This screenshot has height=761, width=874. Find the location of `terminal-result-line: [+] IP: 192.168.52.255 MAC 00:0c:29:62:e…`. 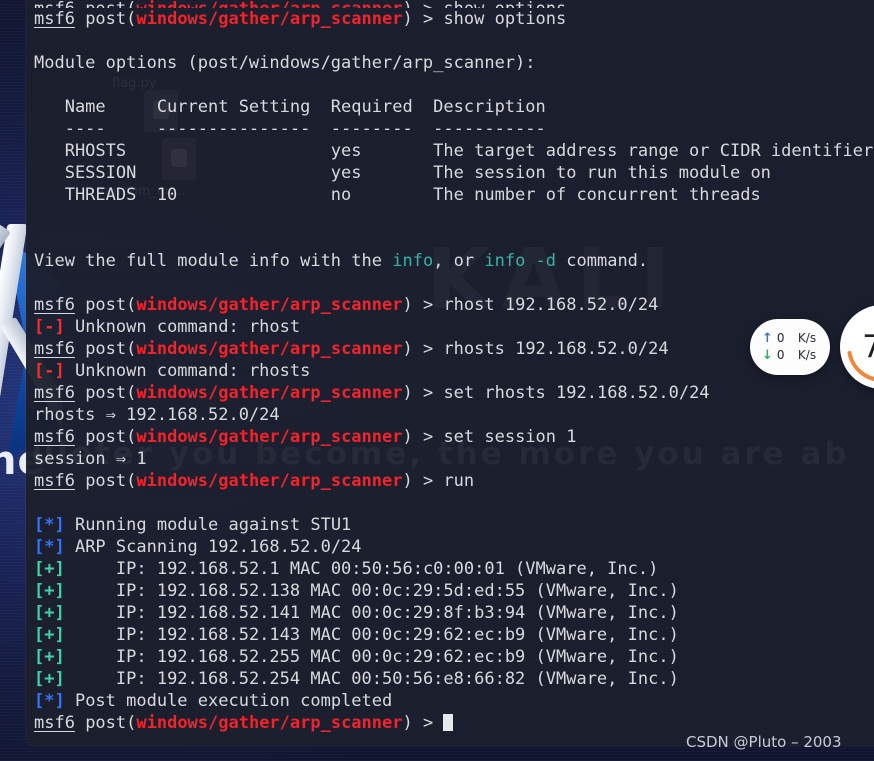

terminal-result-line: [+] IP: 192.168.52.255 MAC 00:0c:29:62:e… is located at coordinates (356, 657).